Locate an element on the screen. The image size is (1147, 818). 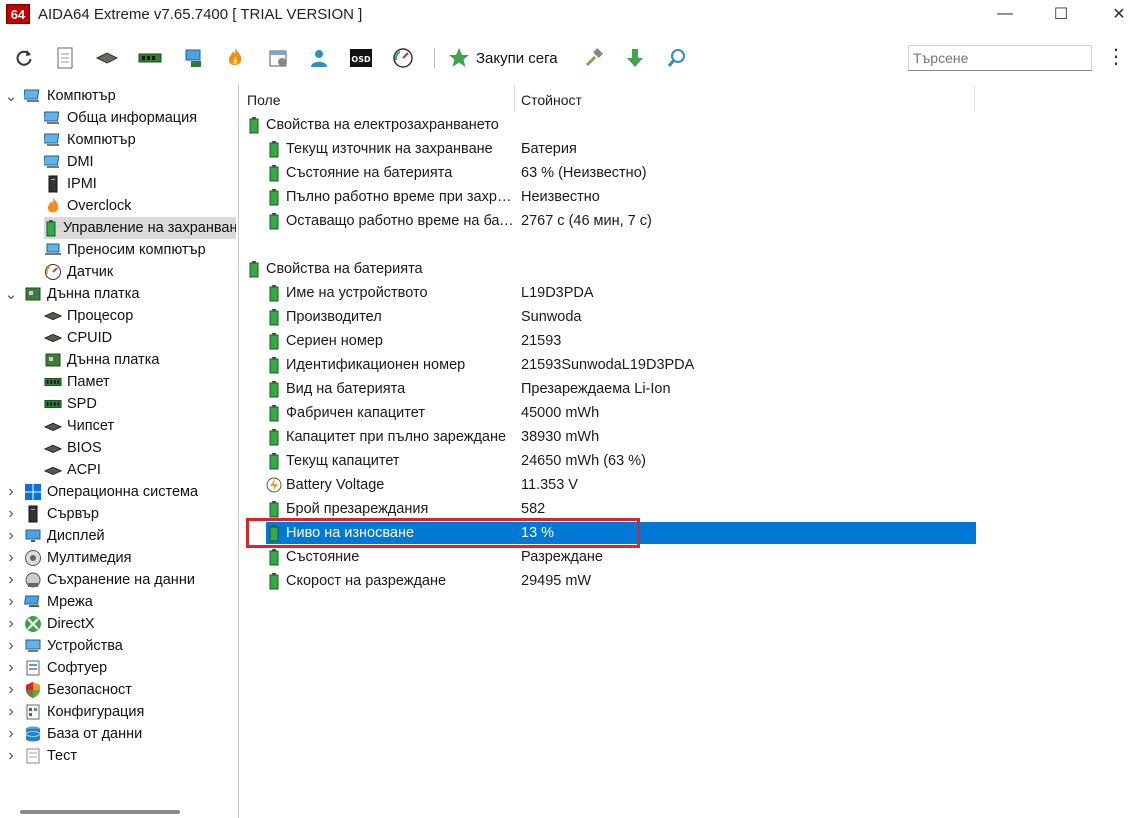
list-row: Капацитет при пълно зареждане 38930 mWh is located at coordinates (621, 437).